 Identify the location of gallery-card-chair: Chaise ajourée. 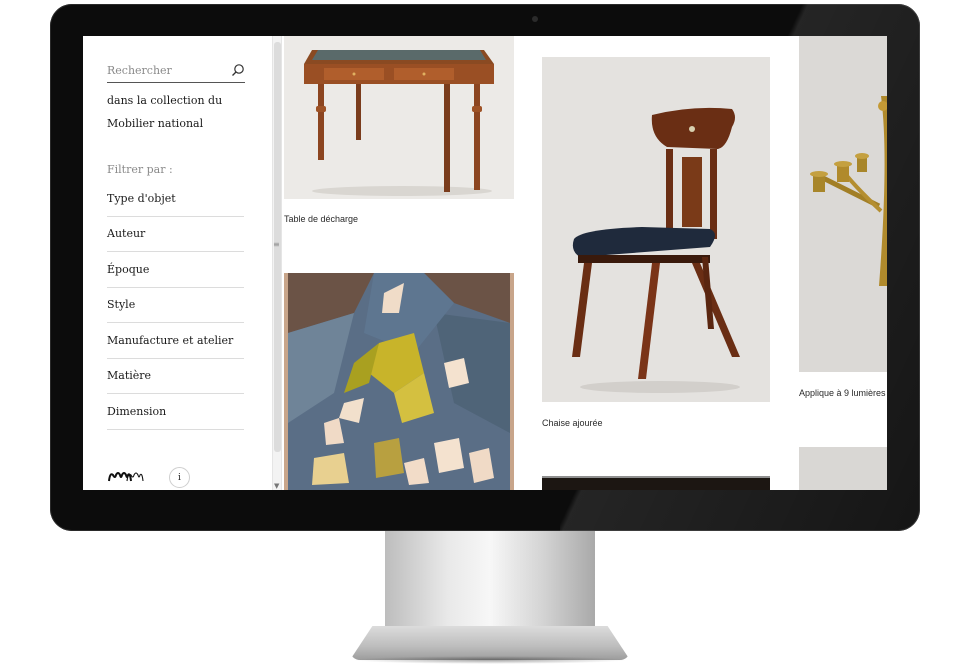
(656, 247).